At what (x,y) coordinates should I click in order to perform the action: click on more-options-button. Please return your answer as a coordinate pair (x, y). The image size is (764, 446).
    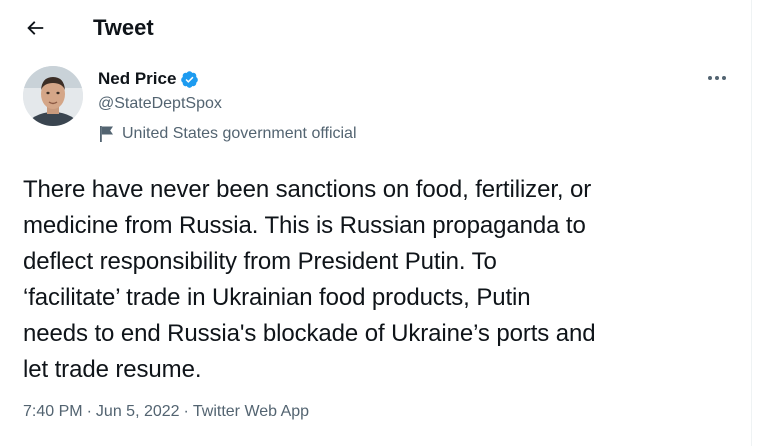
    Looking at the image, I should click on (717, 78).